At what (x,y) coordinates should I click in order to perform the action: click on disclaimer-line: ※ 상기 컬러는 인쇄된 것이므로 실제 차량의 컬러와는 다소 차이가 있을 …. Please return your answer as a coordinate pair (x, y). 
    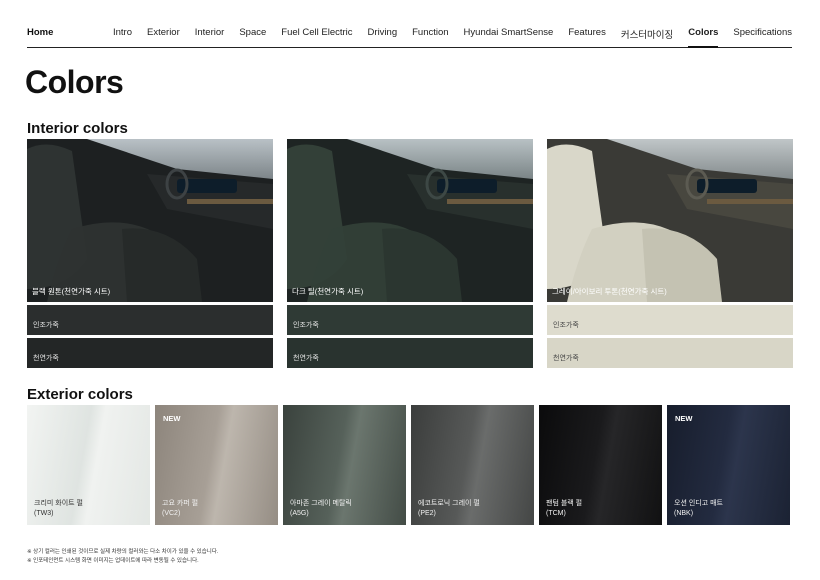
    Looking at the image, I should click on (123, 552).